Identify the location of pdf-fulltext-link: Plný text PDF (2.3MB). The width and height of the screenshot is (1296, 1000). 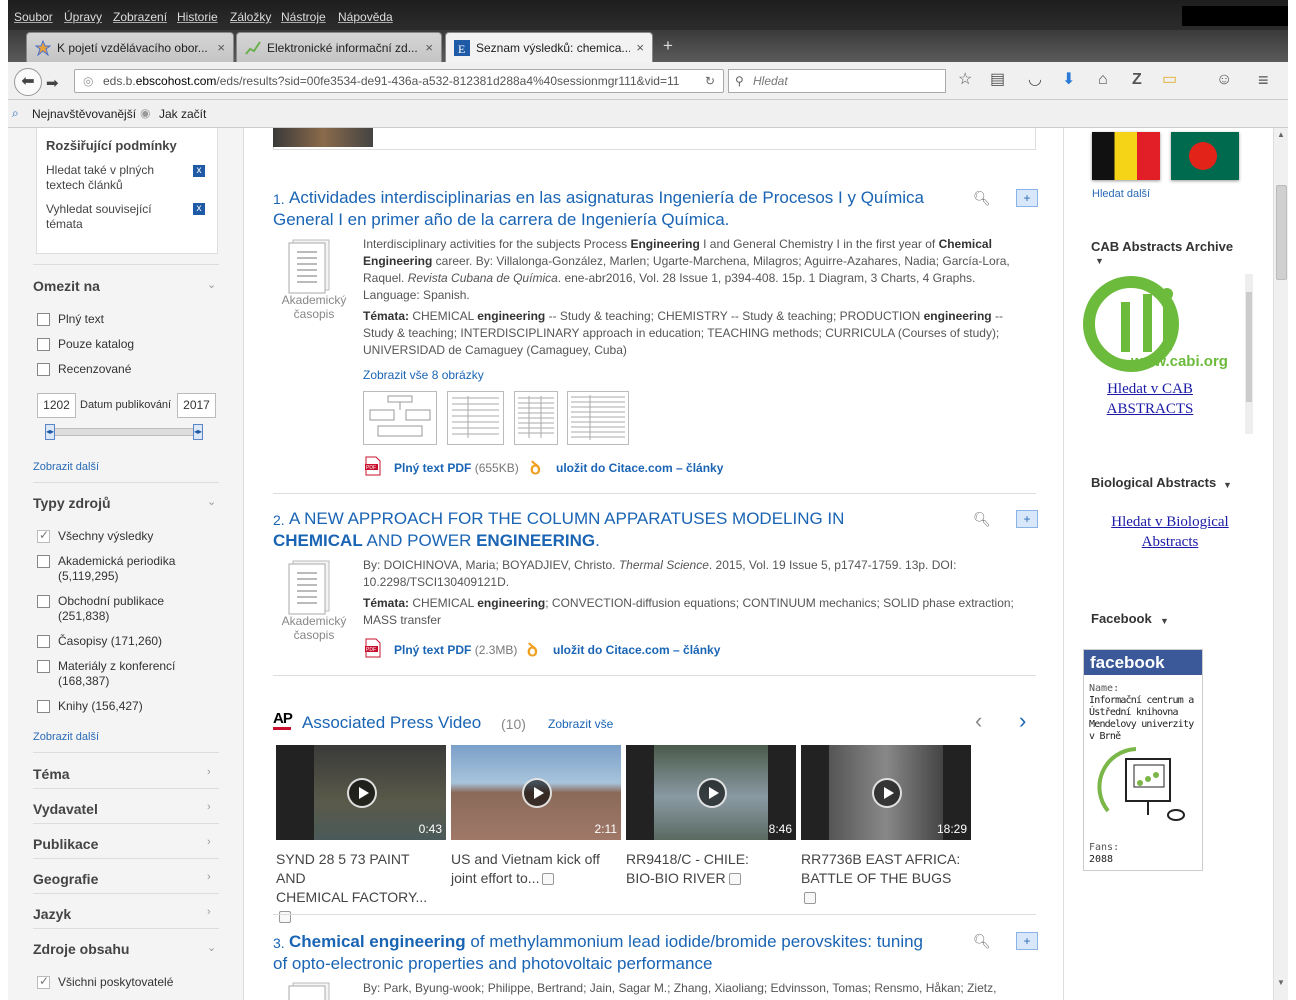
(455, 650).